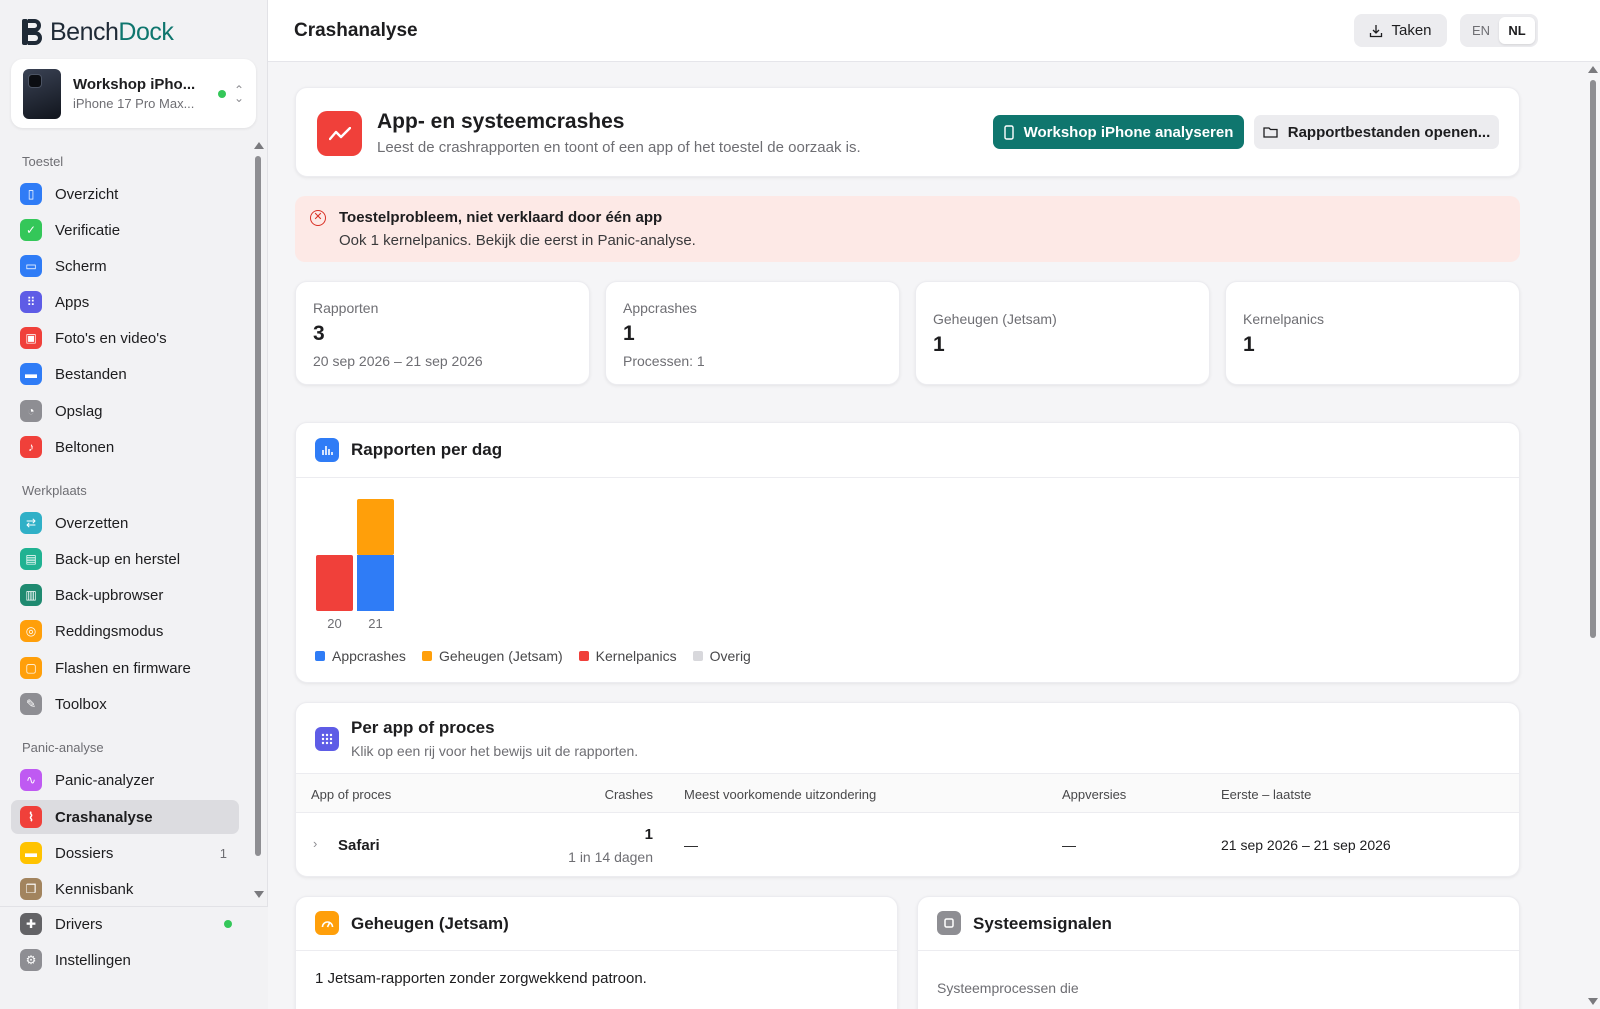  What do you see at coordinates (221, 93) in the screenshot?
I see `connected-status-dot` at bounding box center [221, 93].